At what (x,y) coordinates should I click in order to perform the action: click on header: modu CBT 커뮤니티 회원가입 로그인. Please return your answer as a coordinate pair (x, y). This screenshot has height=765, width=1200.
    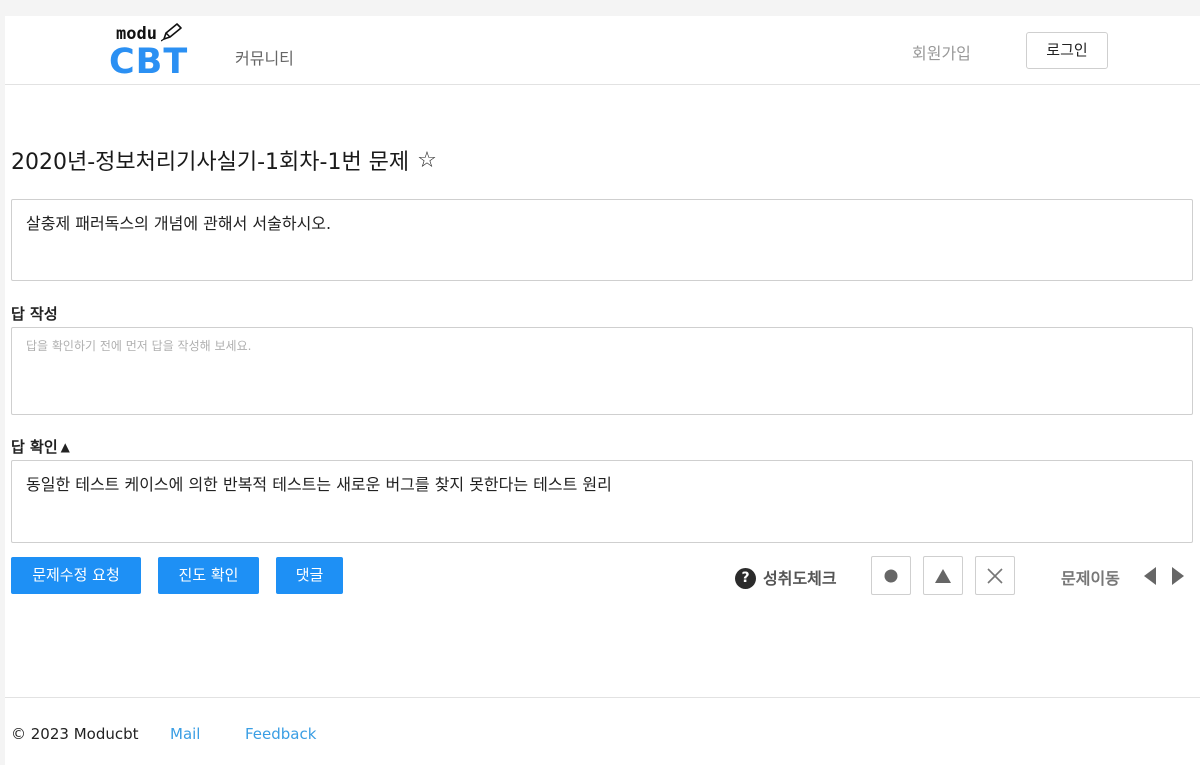
    Looking at the image, I should click on (602, 50).